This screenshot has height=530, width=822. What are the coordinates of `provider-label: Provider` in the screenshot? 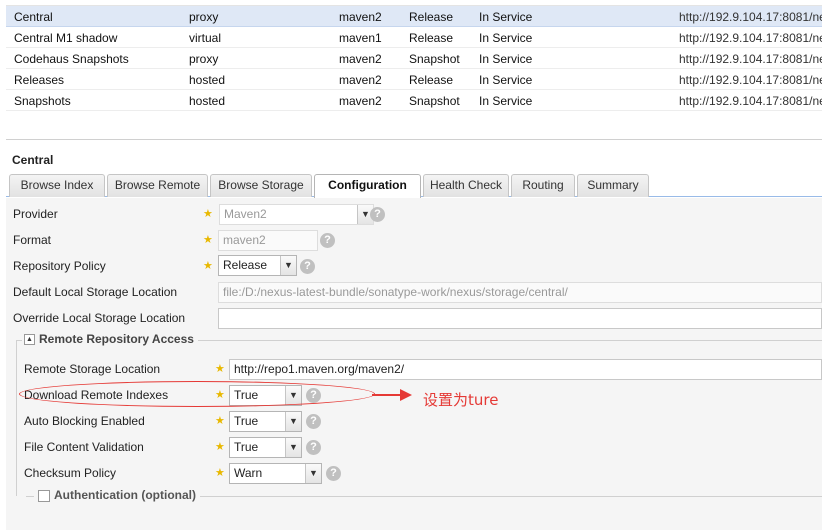 It's located at (35, 214).